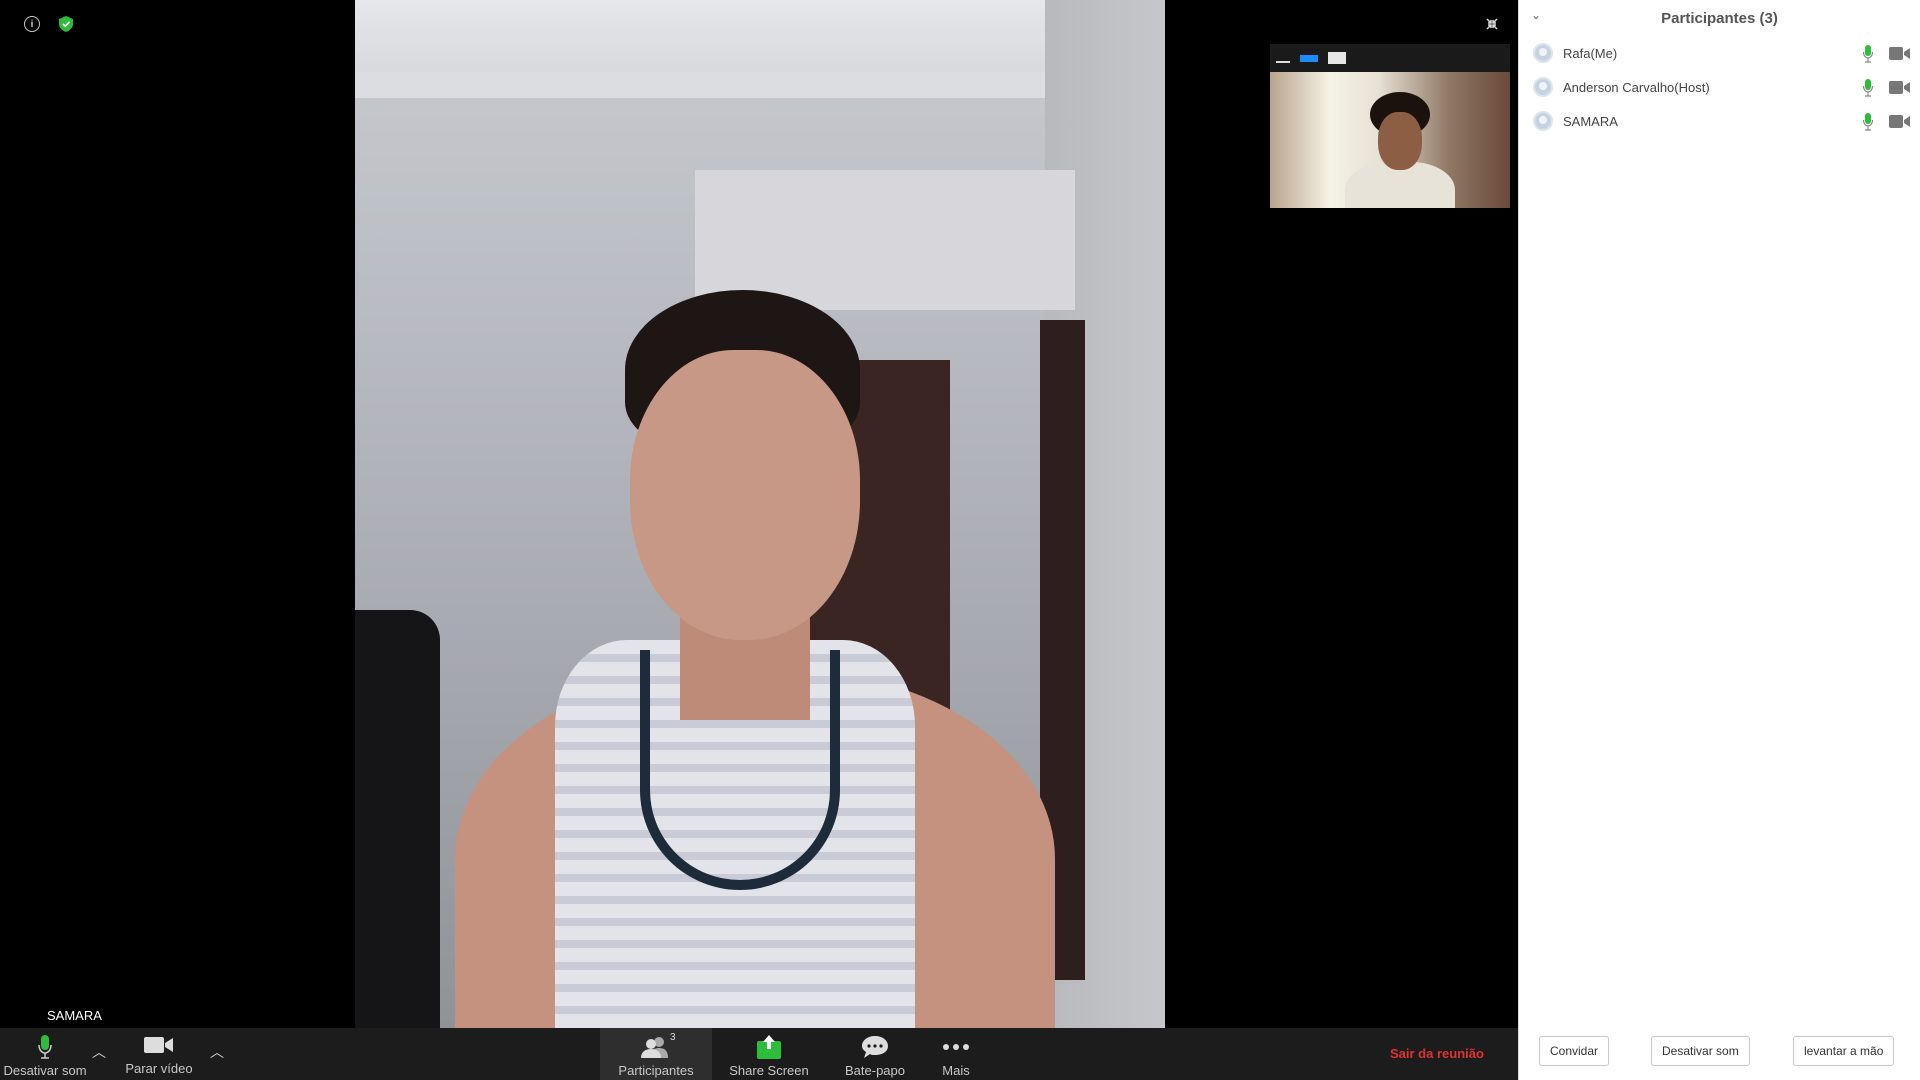  I want to click on participants-label: Participantes, so click(656, 1070).